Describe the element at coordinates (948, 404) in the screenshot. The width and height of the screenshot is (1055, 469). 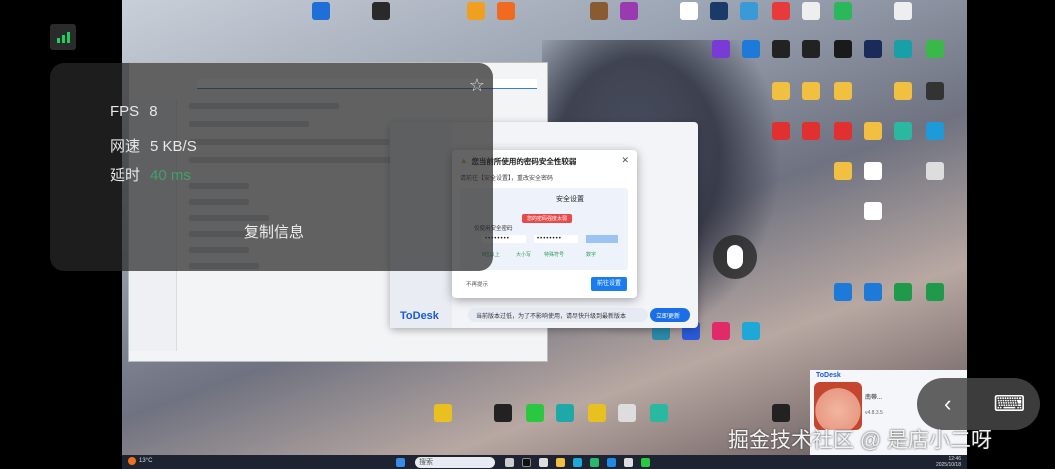
I see `back-button: ‹` at that location.